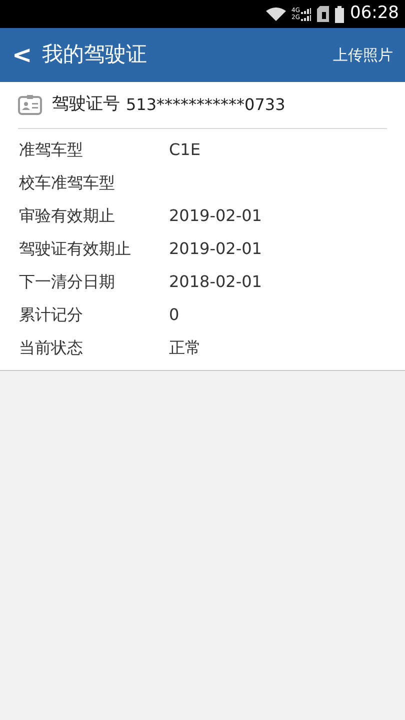 This screenshot has height=720, width=405. I want to click on field-label: 审验有效期止, so click(67, 215).